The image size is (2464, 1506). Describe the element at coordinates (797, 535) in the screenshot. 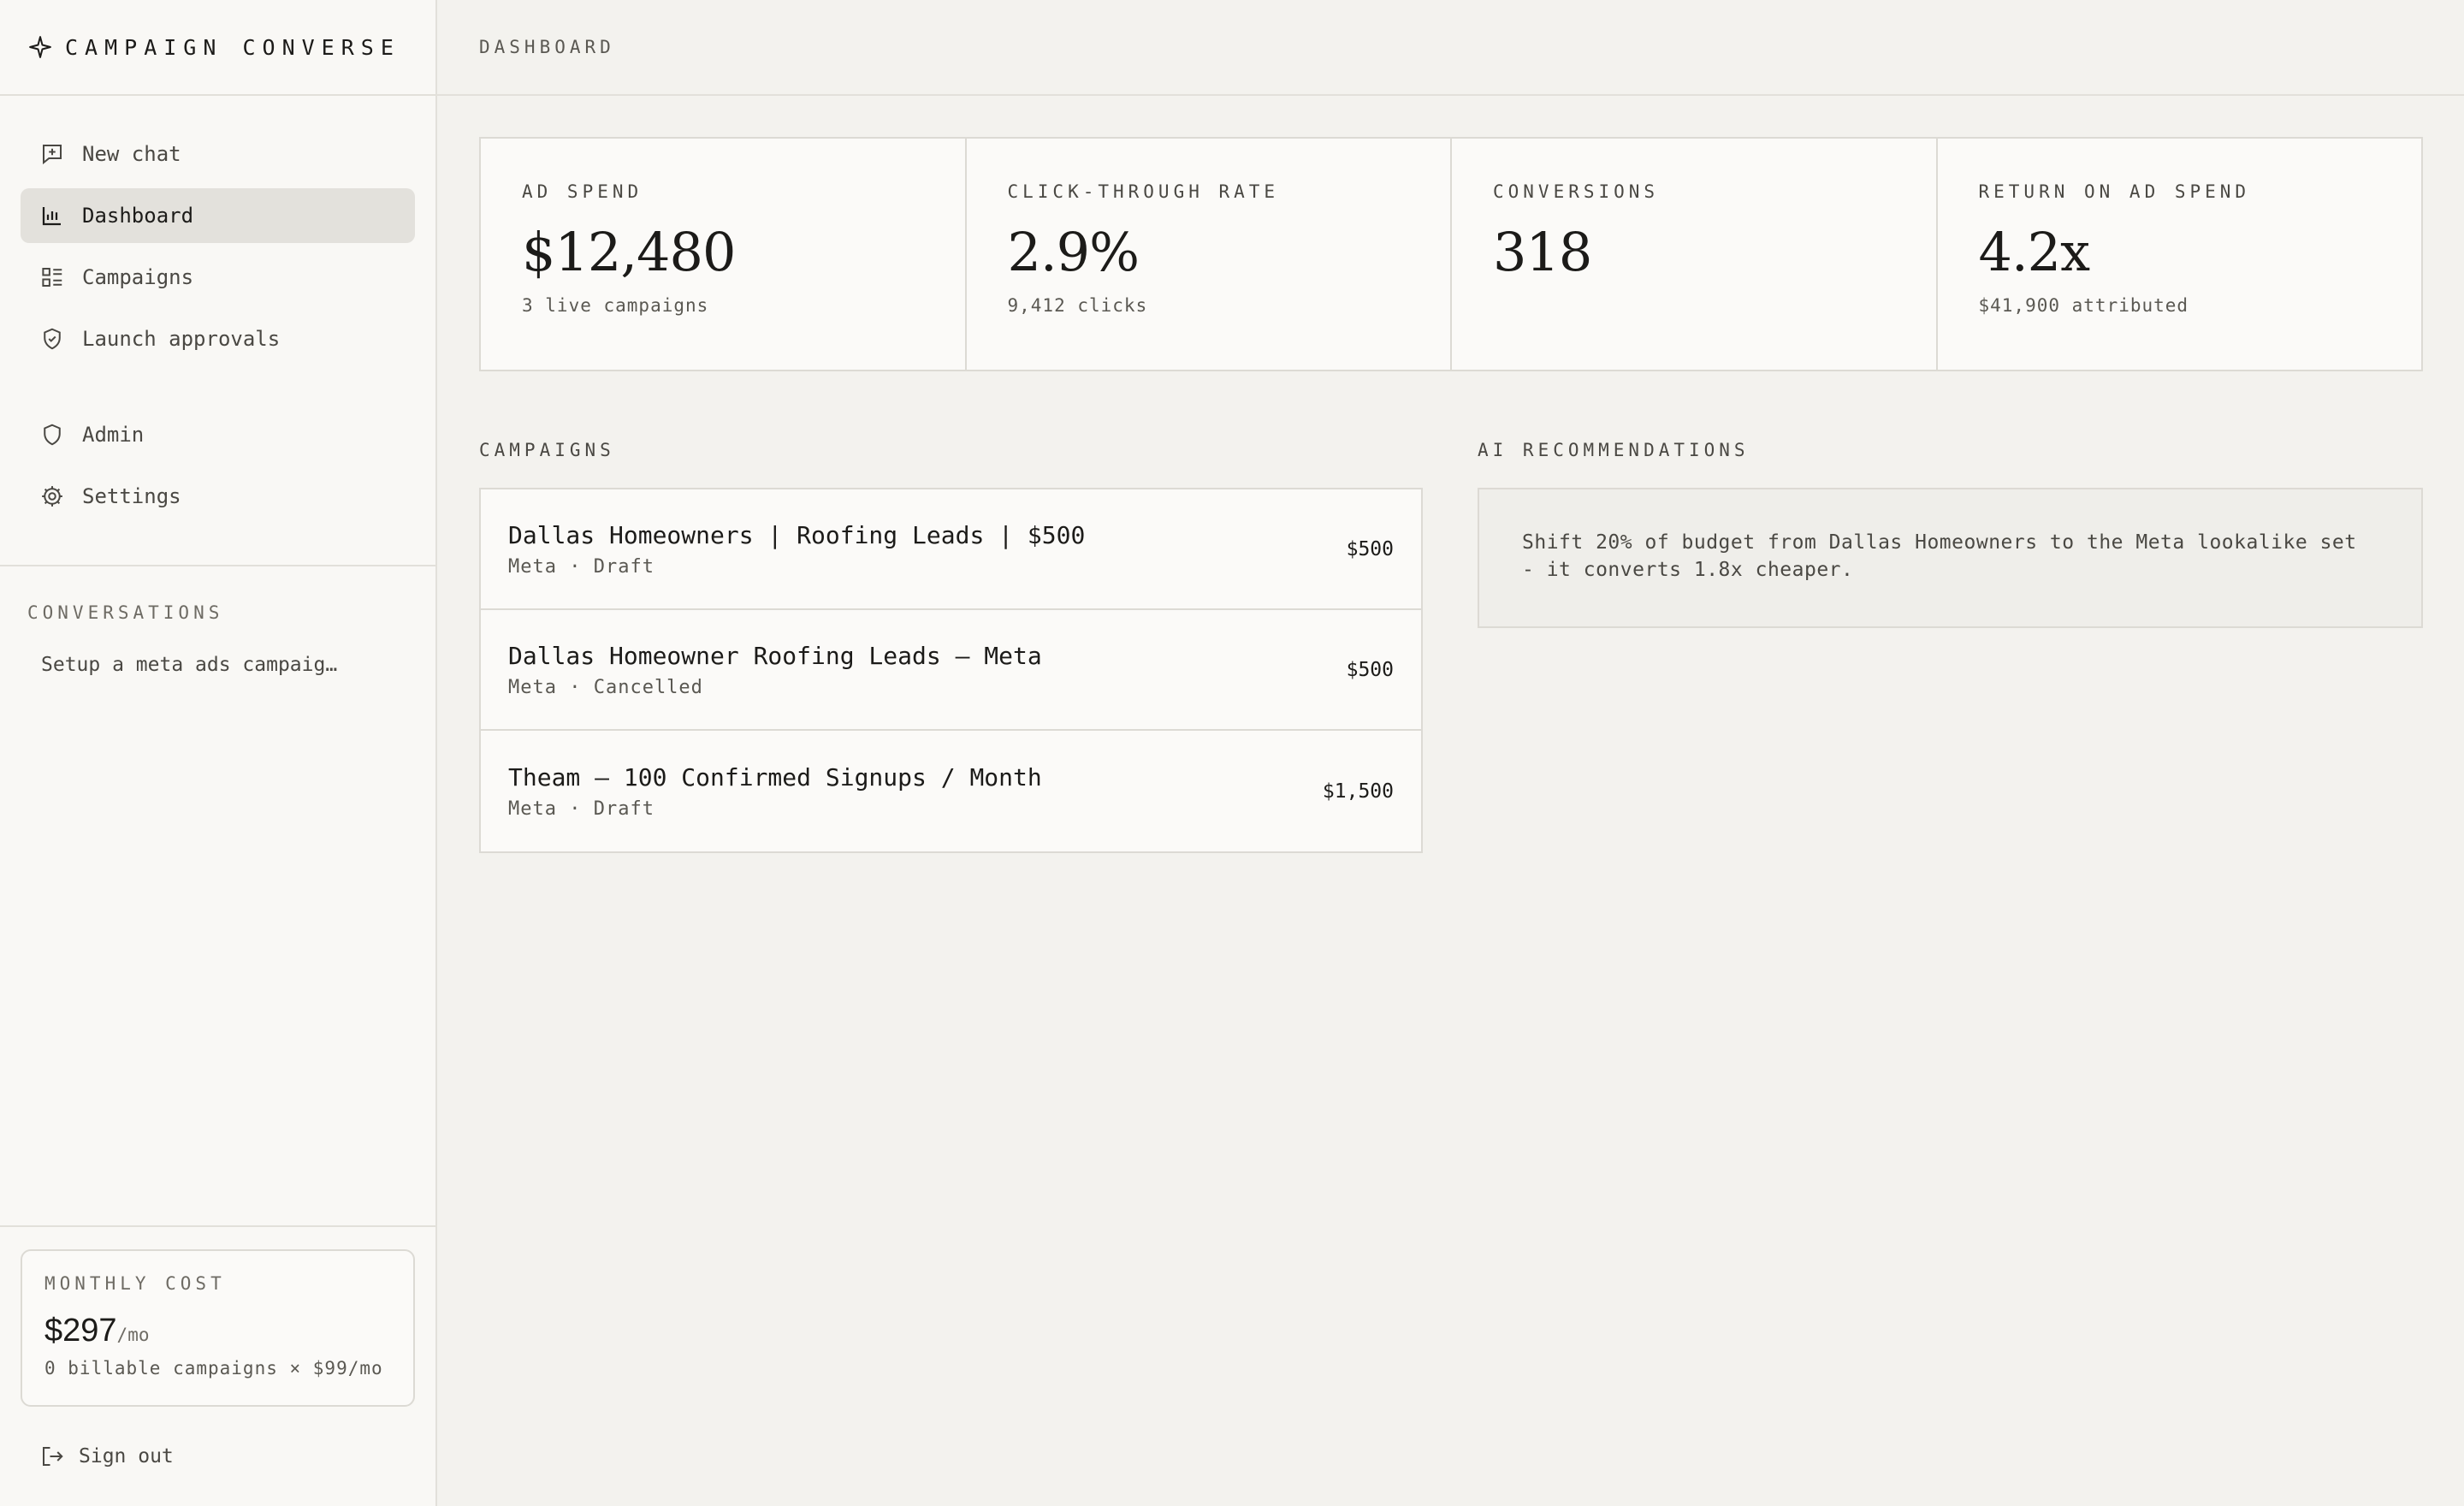

I see `campaign-name: Dallas Homeowners | Roofing Leads | $500` at that location.